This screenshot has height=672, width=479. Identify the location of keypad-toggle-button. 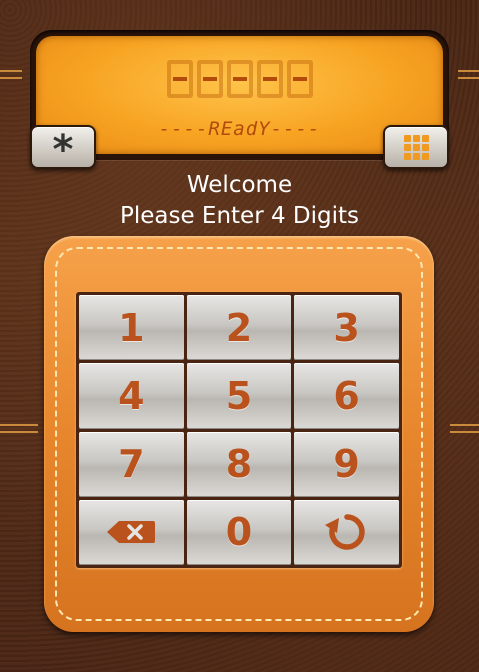
(416, 147).